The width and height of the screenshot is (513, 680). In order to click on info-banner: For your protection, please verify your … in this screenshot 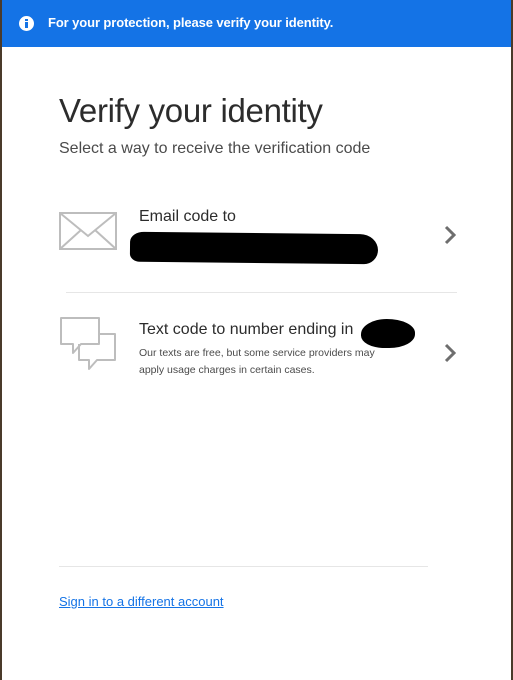, I will do `click(256, 23)`.